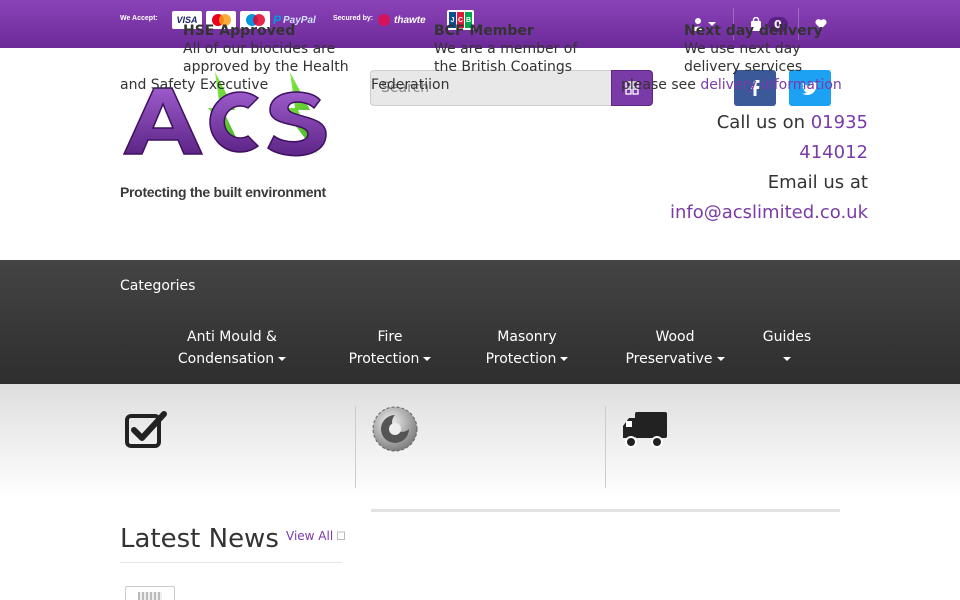  Describe the element at coordinates (239, 31) in the screenshot. I see `feature-title: HSE Approved` at that location.